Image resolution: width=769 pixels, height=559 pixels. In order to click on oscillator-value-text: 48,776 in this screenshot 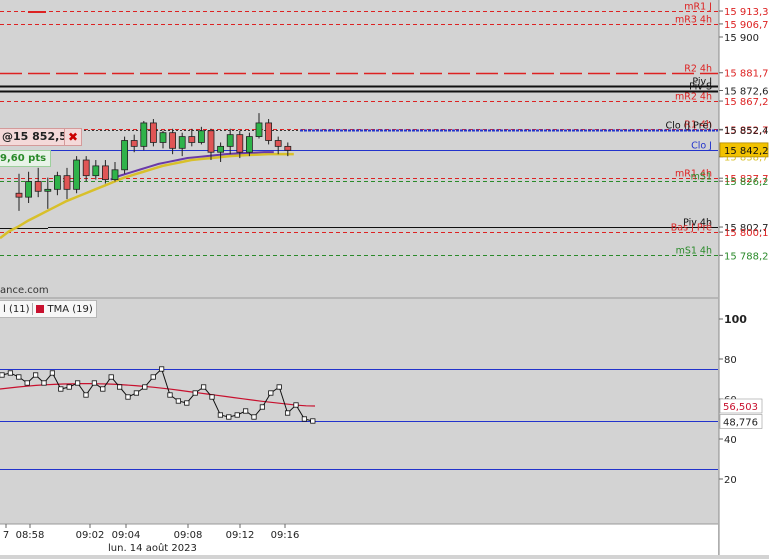, I will do `click(740, 422)`.